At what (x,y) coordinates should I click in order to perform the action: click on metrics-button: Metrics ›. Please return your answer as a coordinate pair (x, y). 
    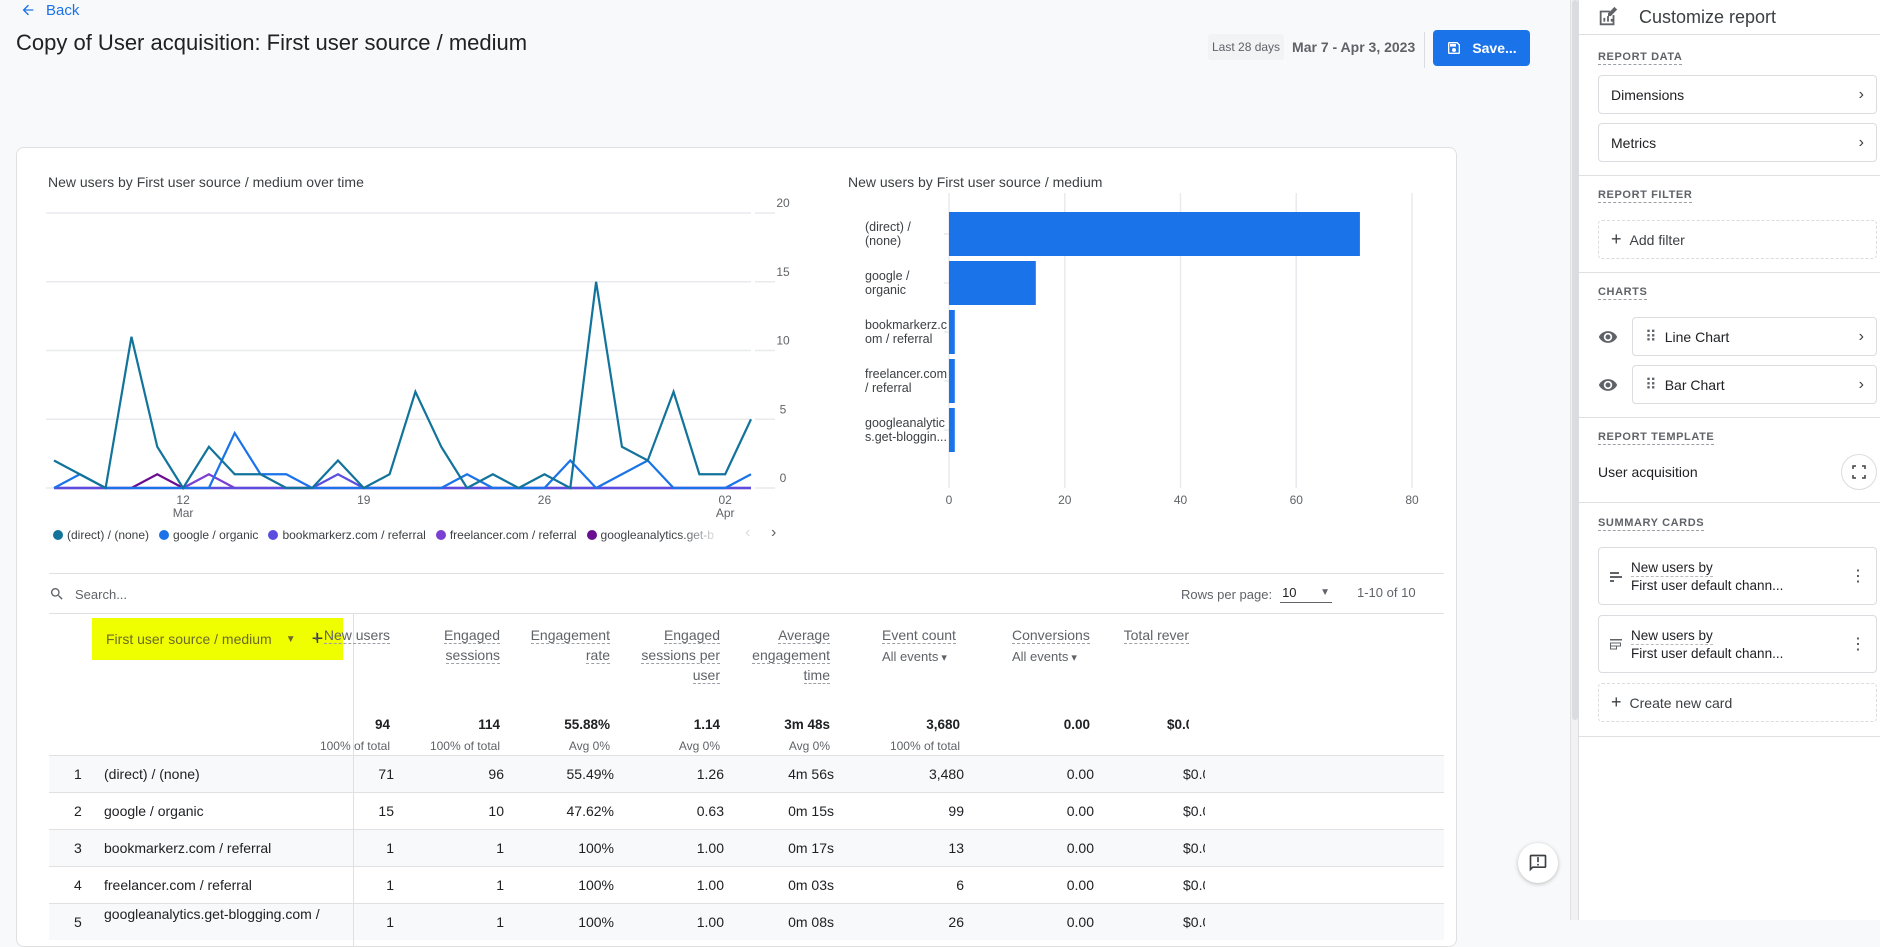
    Looking at the image, I should click on (1737, 142).